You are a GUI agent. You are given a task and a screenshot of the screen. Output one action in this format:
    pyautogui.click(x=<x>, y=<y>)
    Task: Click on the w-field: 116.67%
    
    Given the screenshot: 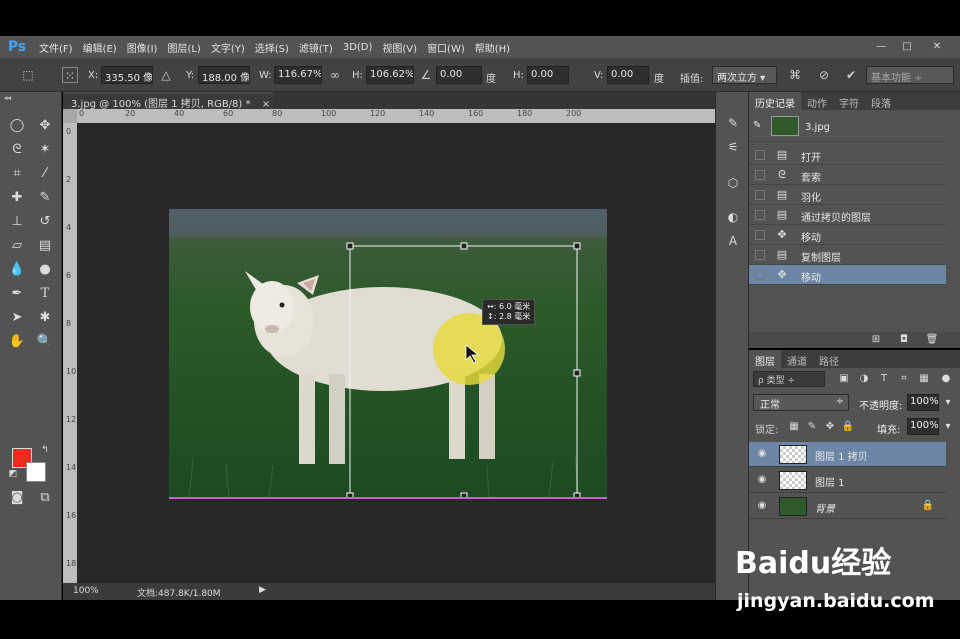 What is the action you would take?
    pyautogui.click(x=298, y=75)
    